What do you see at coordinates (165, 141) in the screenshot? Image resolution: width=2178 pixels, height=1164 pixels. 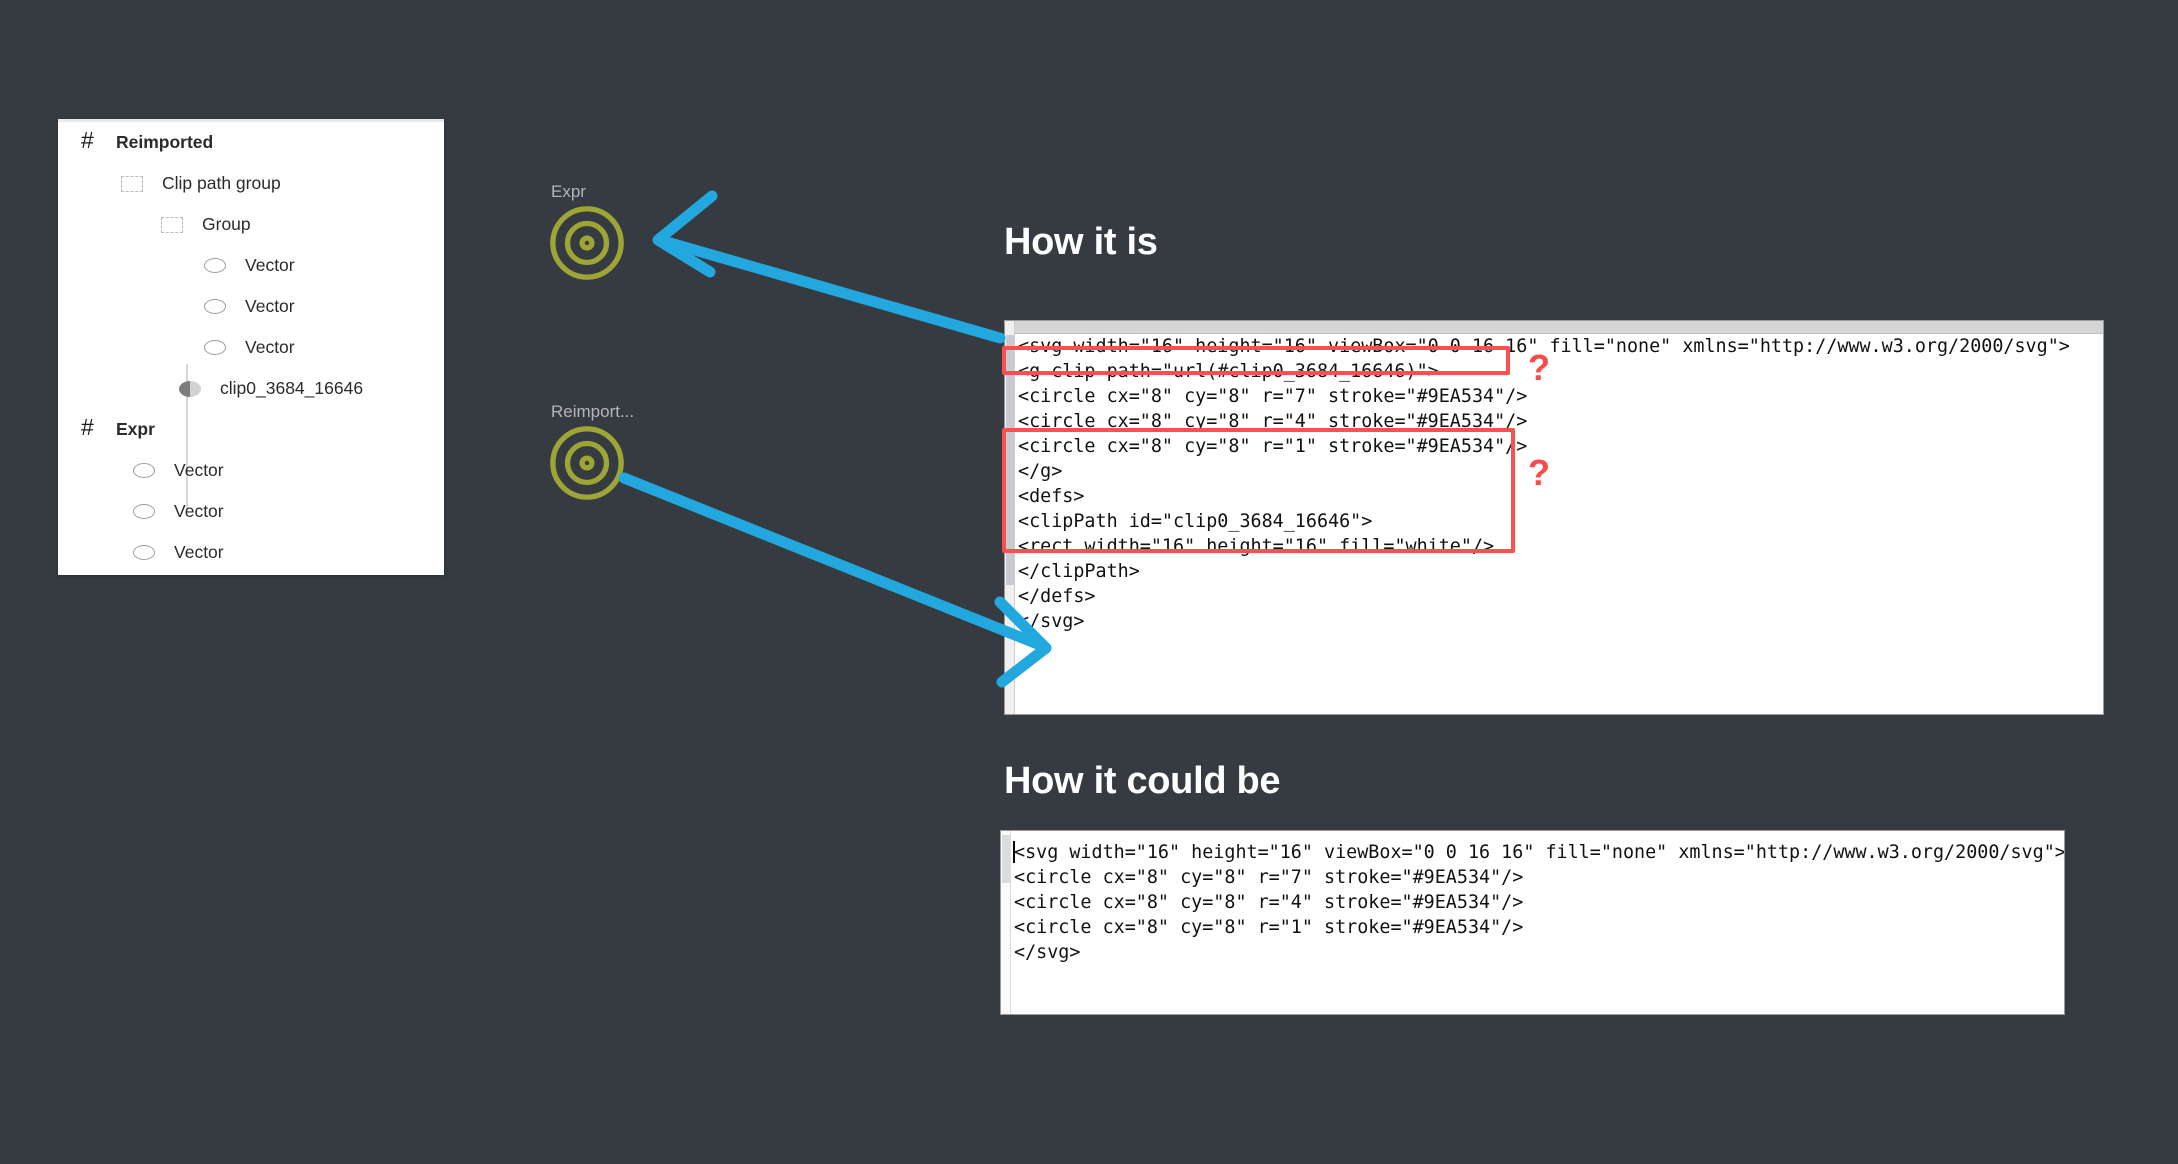 I see `layer-label: Reimported` at bounding box center [165, 141].